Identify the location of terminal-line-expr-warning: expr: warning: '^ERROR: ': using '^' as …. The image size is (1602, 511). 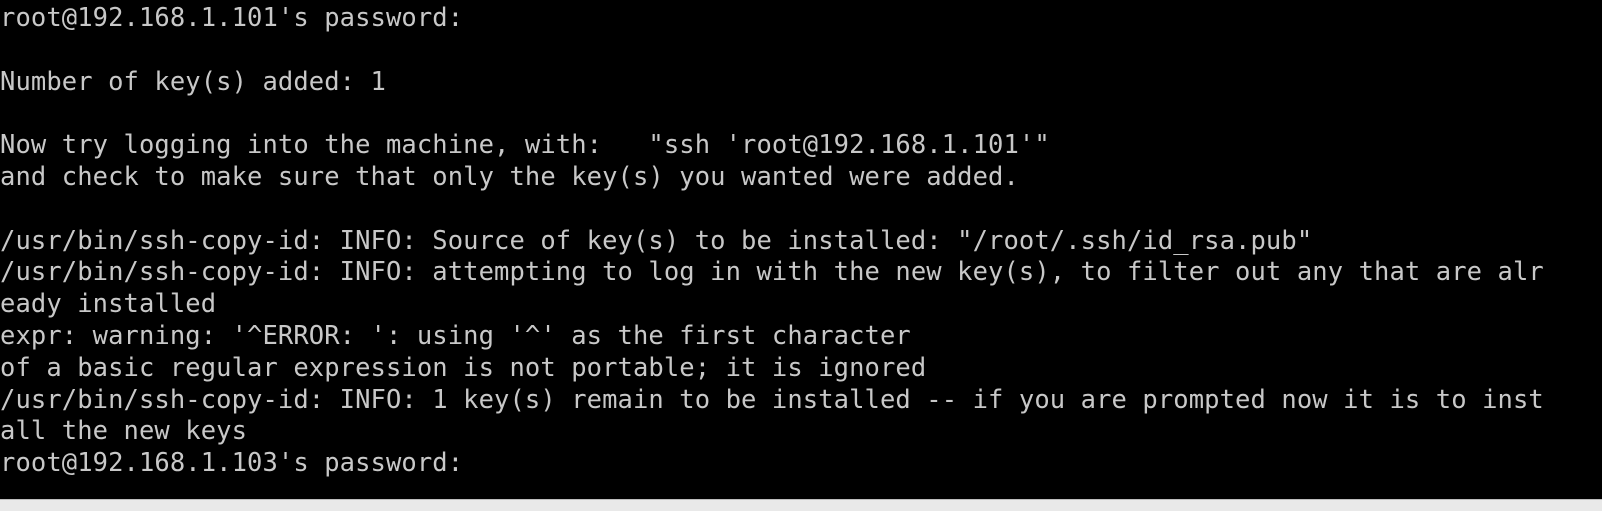
(455, 335).